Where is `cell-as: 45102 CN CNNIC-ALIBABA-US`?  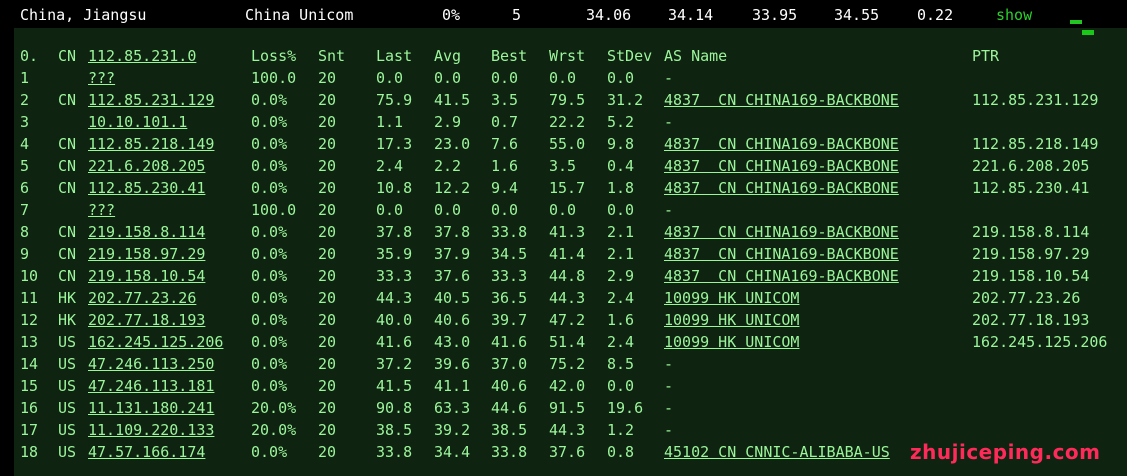
cell-as: 45102 CN CNNIC-ALIBABA-US is located at coordinates (777, 452).